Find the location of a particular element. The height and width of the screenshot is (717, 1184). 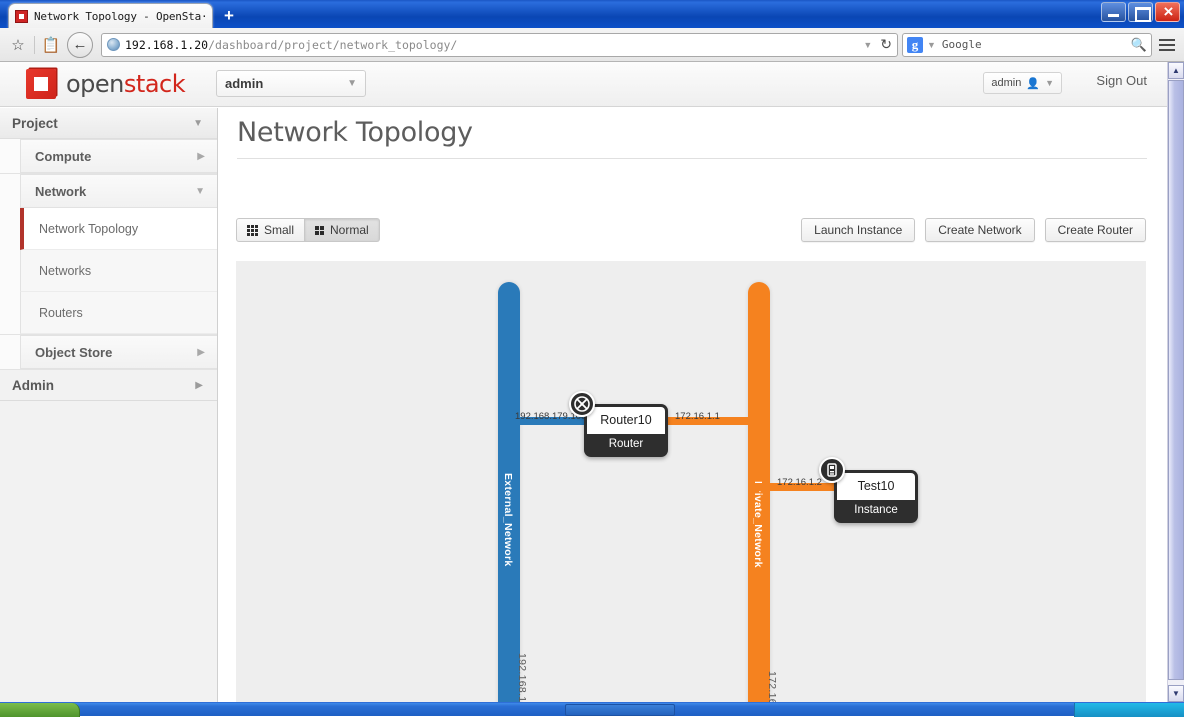

sidebar-link-label: Networks is located at coordinates (65, 270).